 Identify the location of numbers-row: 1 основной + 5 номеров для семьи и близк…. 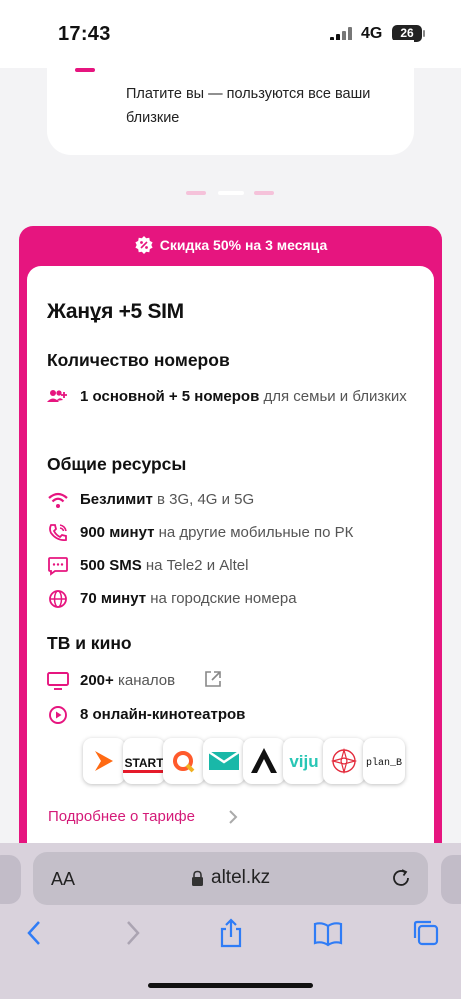
(237, 409).